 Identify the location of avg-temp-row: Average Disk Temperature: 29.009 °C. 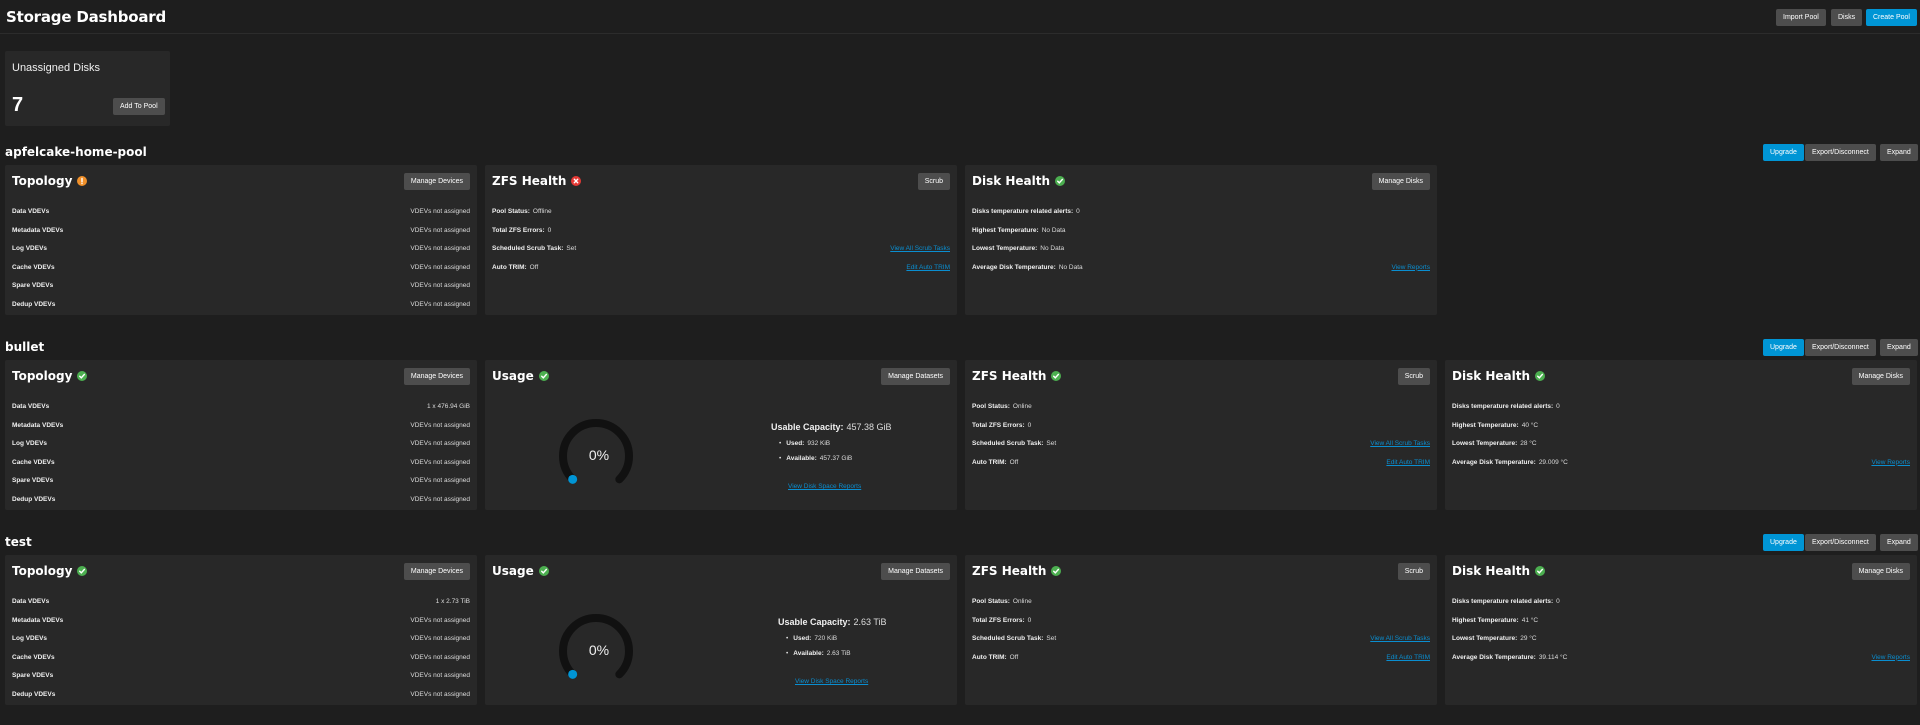
(1510, 462).